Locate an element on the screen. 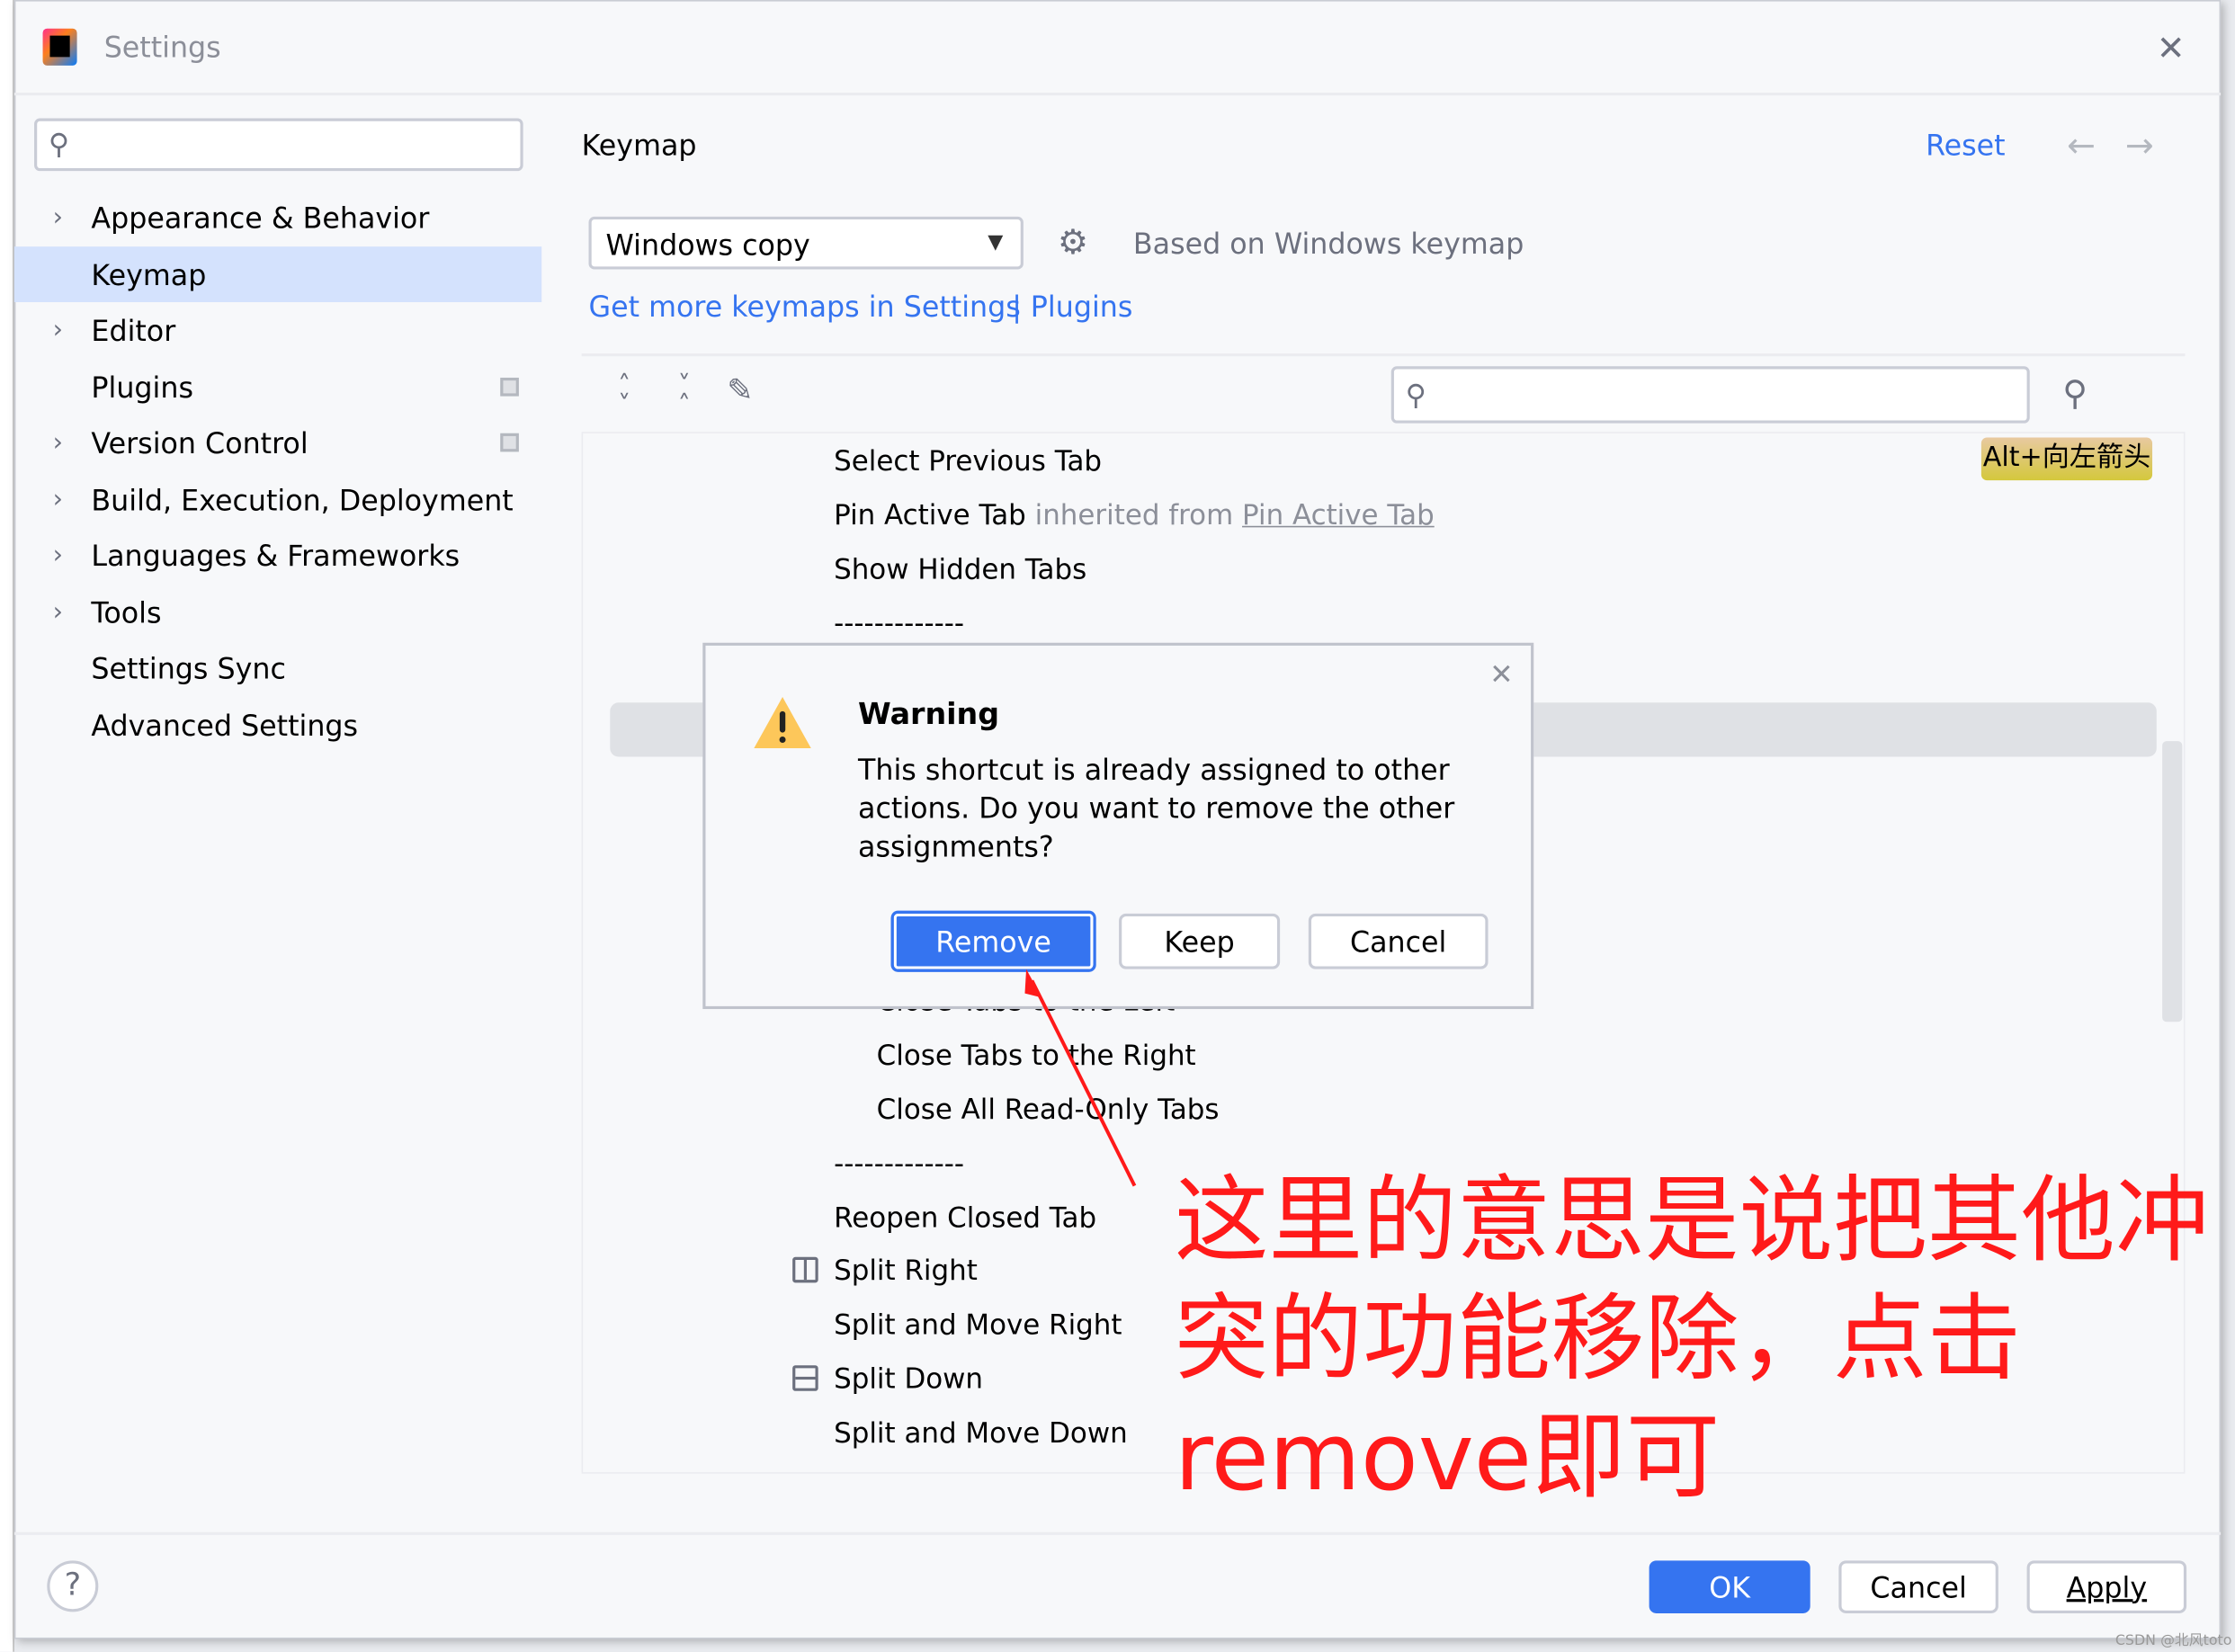  ok-button: OK is located at coordinates (1729, 1586).